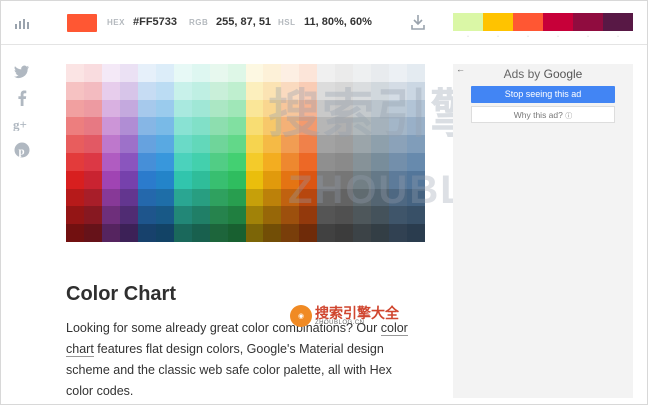  What do you see at coordinates (543, 94) in the screenshot?
I see `stop-seeing-ad-button: Stop seeing this ad` at bounding box center [543, 94].